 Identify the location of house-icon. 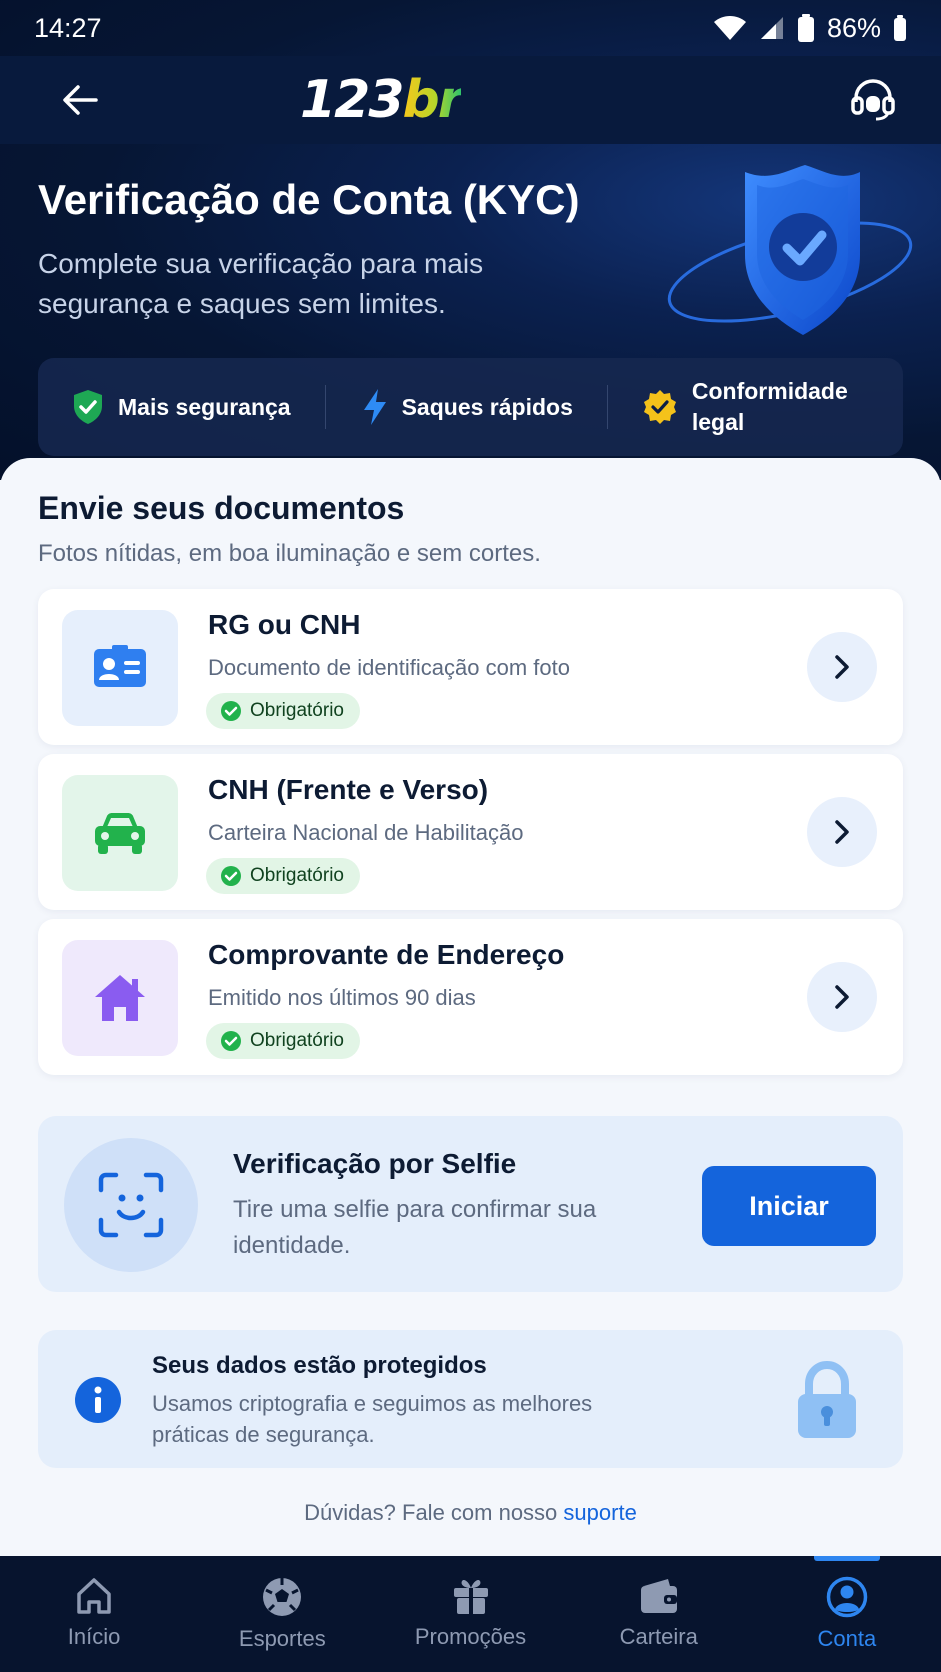
(120, 998).